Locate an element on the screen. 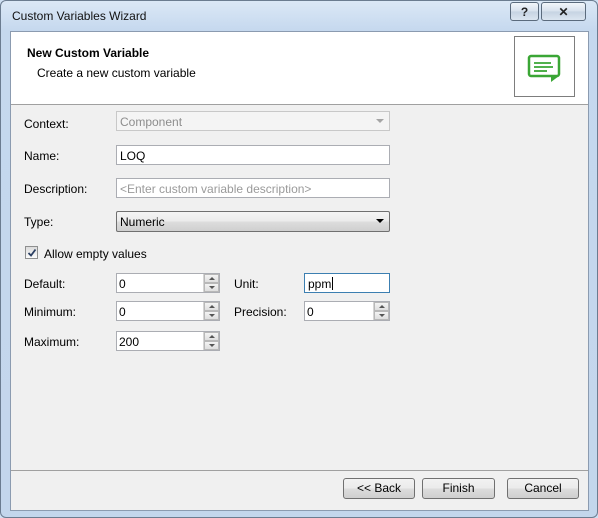 Image resolution: width=598 pixels, height=518 pixels. cancel-button: Cancel is located at coordinates (543, 488).